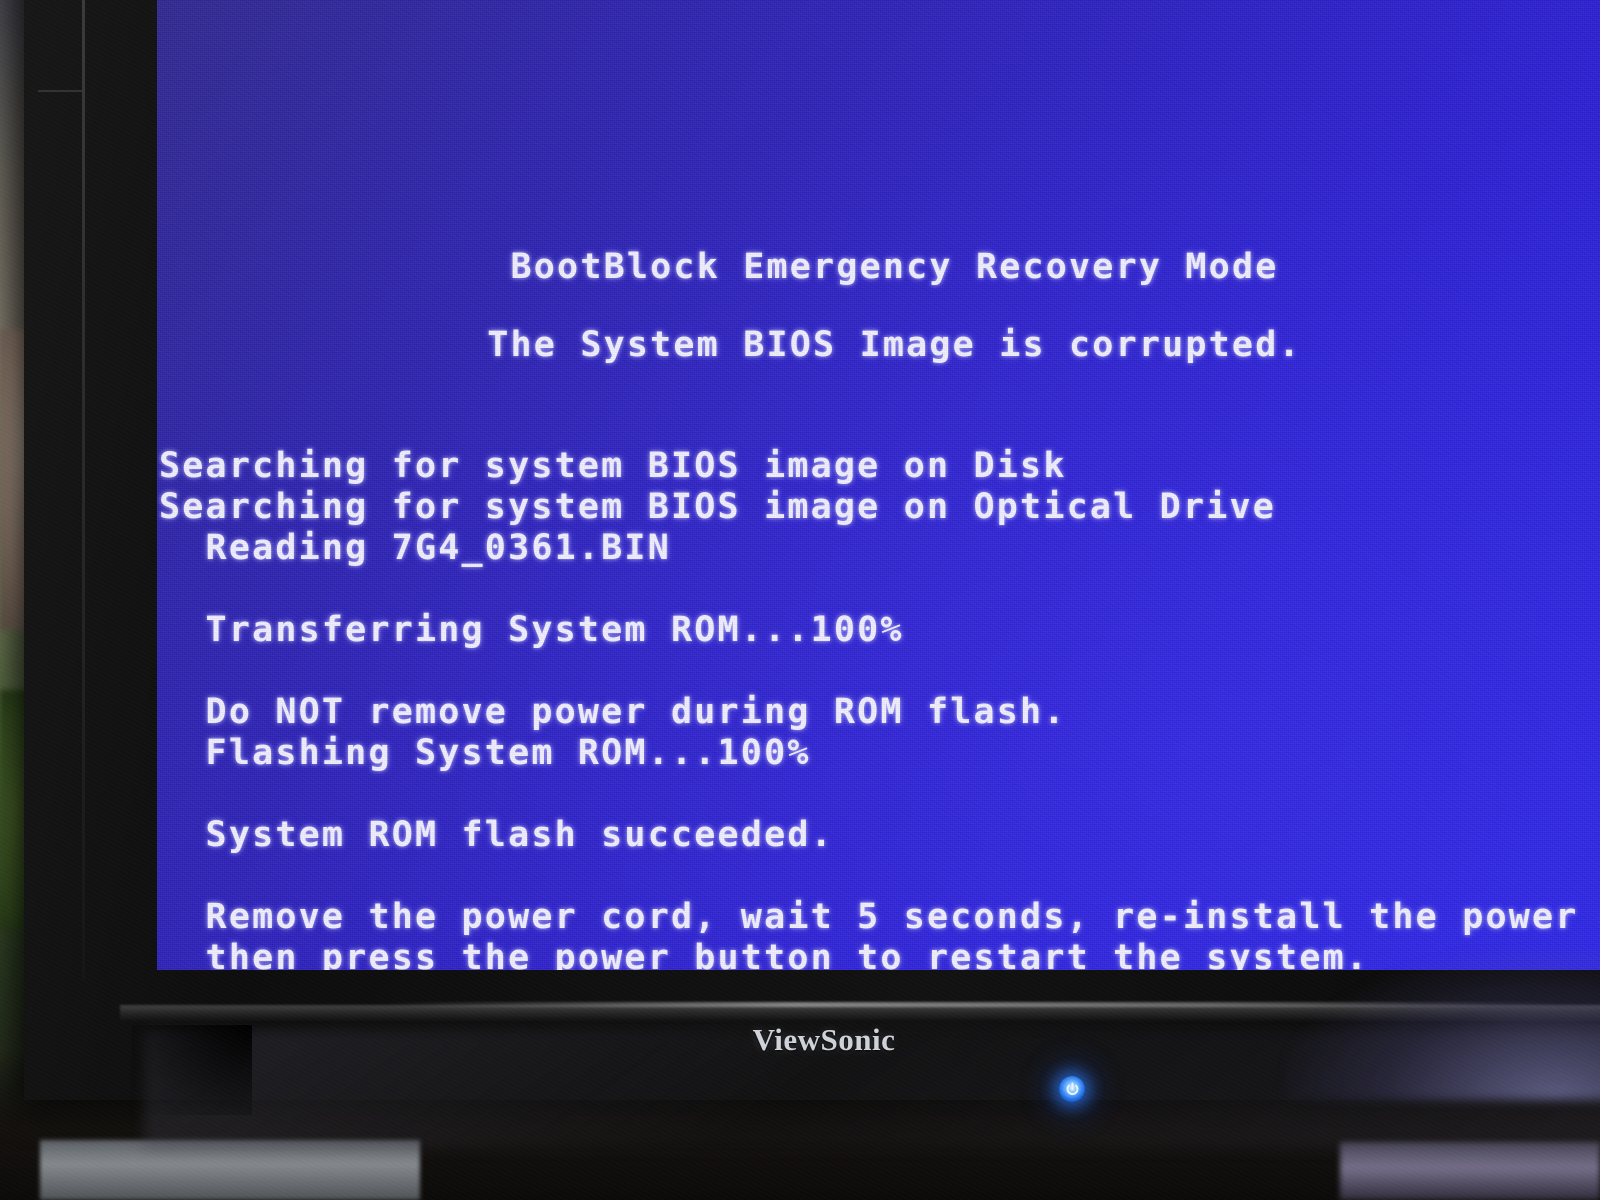 The image size is (1600, 1200). Describe the element at coordinates (613, 712) in the screenshot. I see `bios-log-line: Do NOT remove power during ROM flash.` at that location.